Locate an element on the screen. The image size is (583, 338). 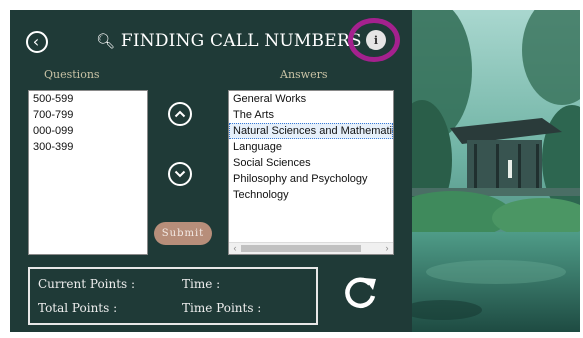
current-points-label: Current Points : is located at coordinates (87, 284).